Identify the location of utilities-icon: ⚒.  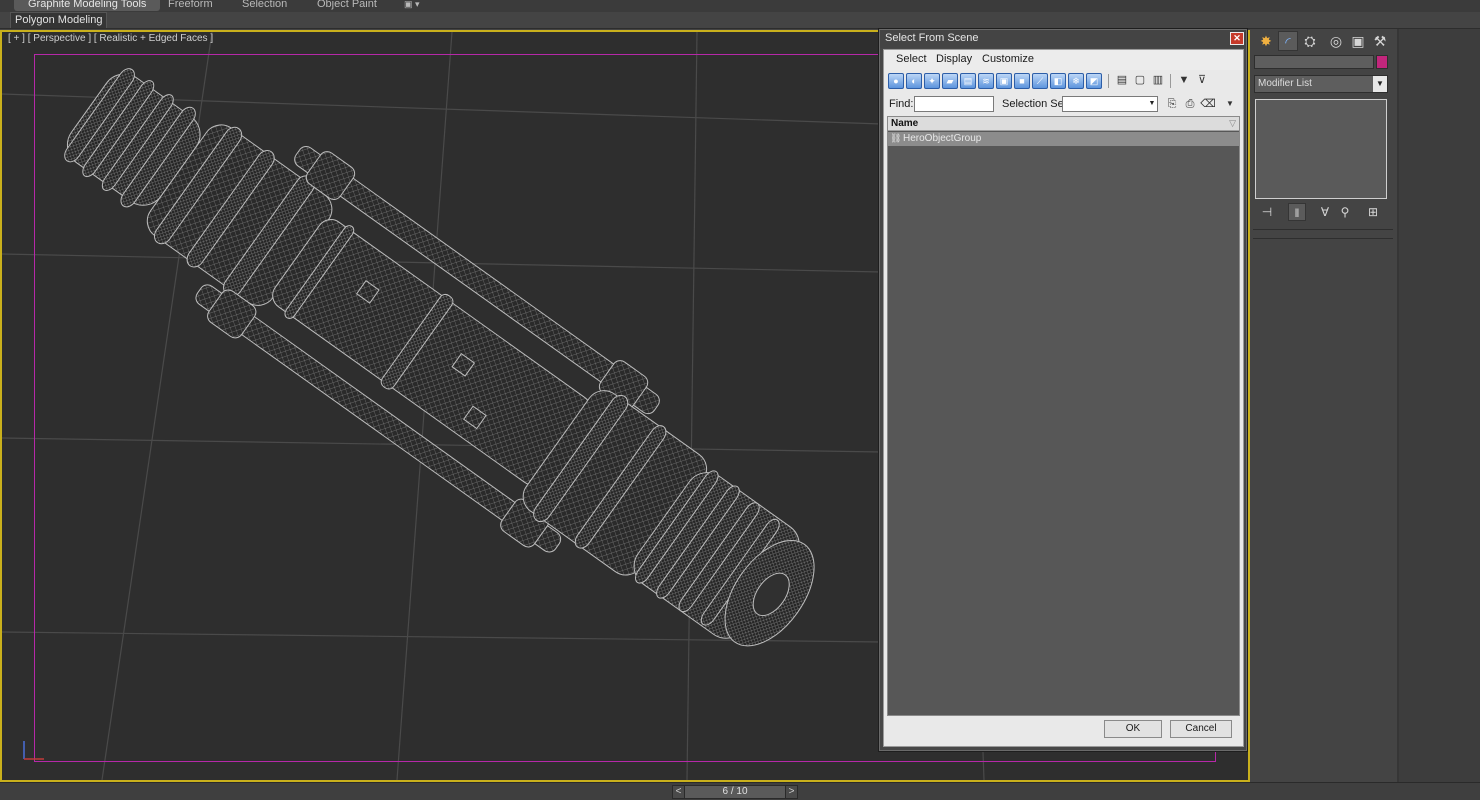
(1380, 41).